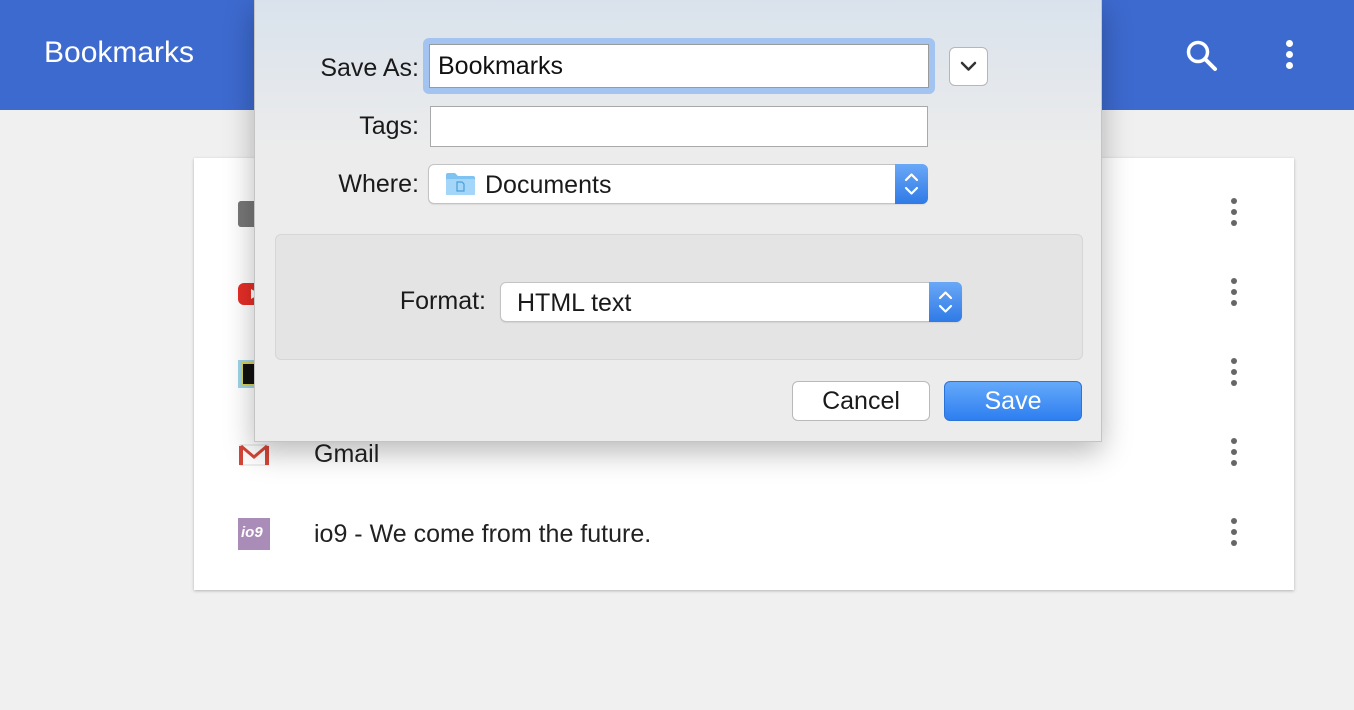 This screenshot has height=710, width=1354. Describe the element at coordinates (679, 126) in the screenshot. I see `tags-input` at that location.